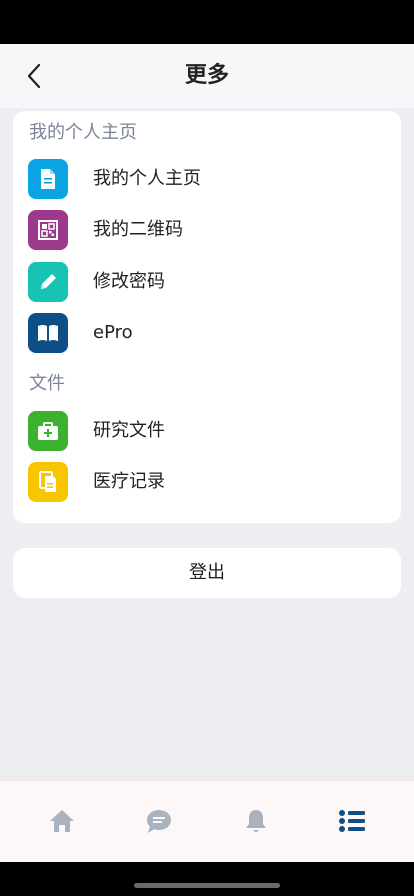 Image resolution: width=414 pixels, height=896 pixels. What do you see at coordinates (48, 230) in the screenshot?
I see `qr-code-icon` at bounding box center [48, 230].